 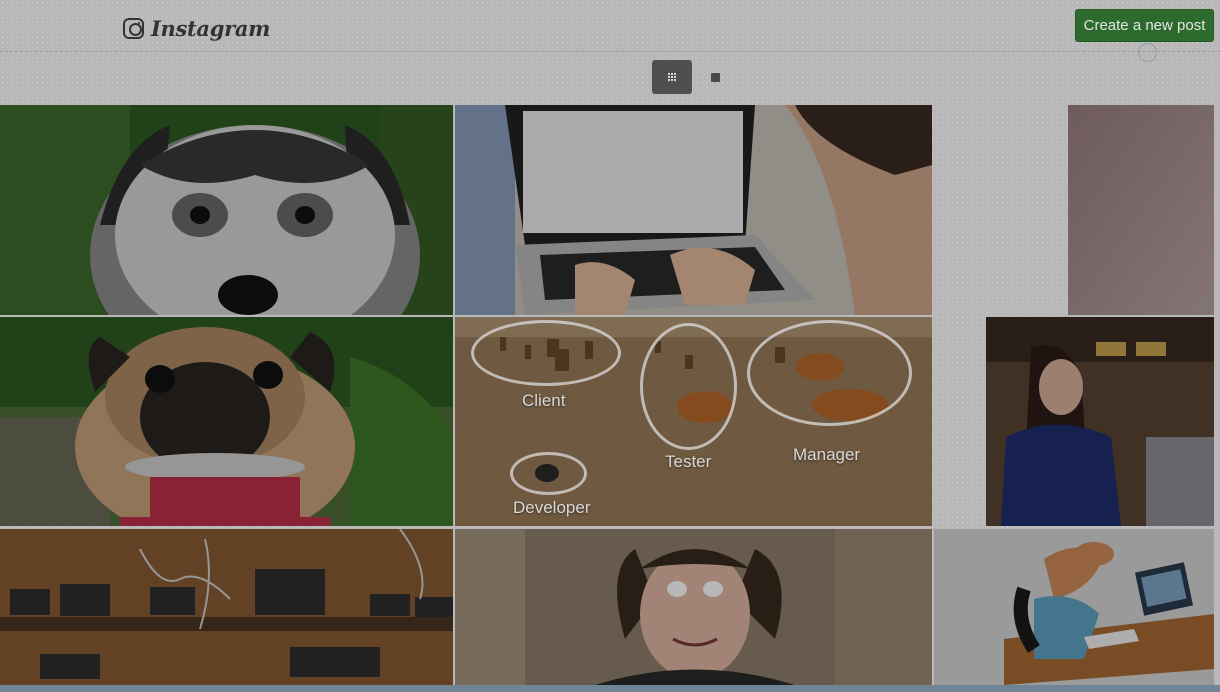 What do you see at coordinates (829, 373) in the screenshot?
I see `manager-ellipse` at bounding box center [829, 373].